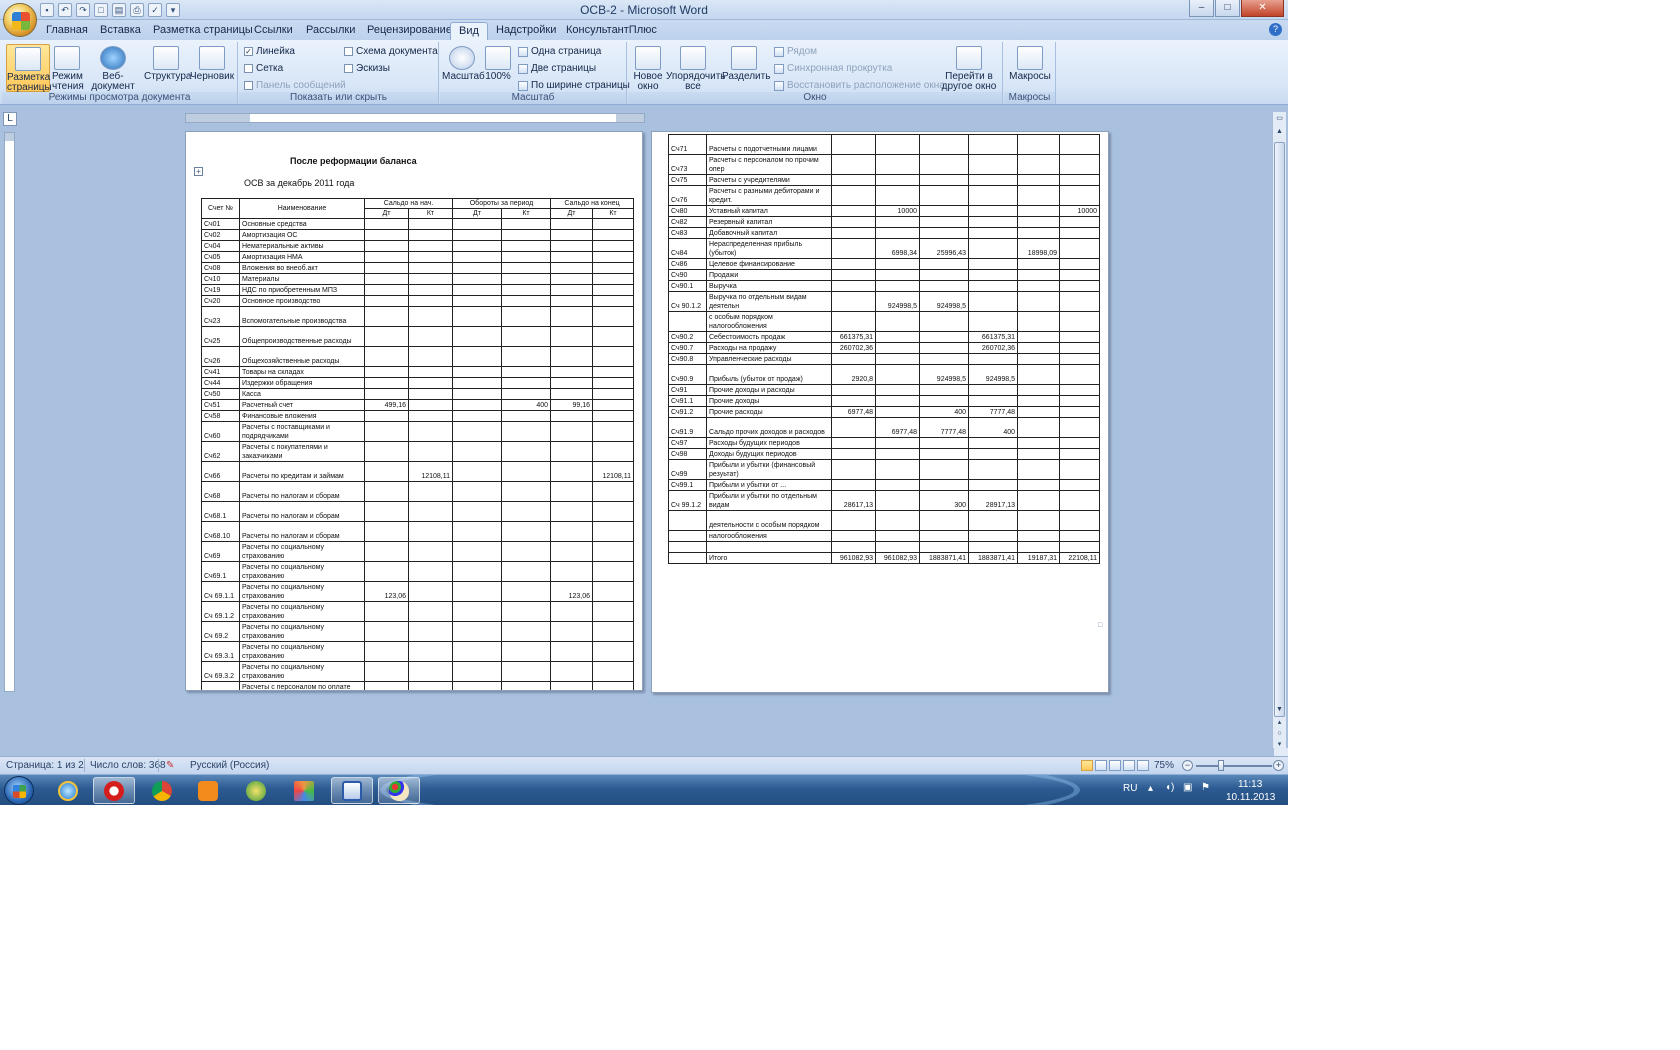 This screenshot has width=1680, height=1050. What do you see at coordinates (1115, 765) in the screenshot?
I see `view-web-layout-icon` at bounding box center [1115, 765].